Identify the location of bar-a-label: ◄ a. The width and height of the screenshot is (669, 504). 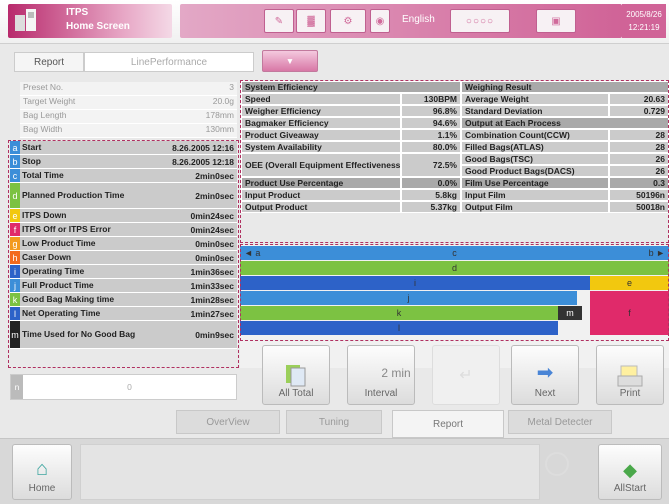
(252, 253).